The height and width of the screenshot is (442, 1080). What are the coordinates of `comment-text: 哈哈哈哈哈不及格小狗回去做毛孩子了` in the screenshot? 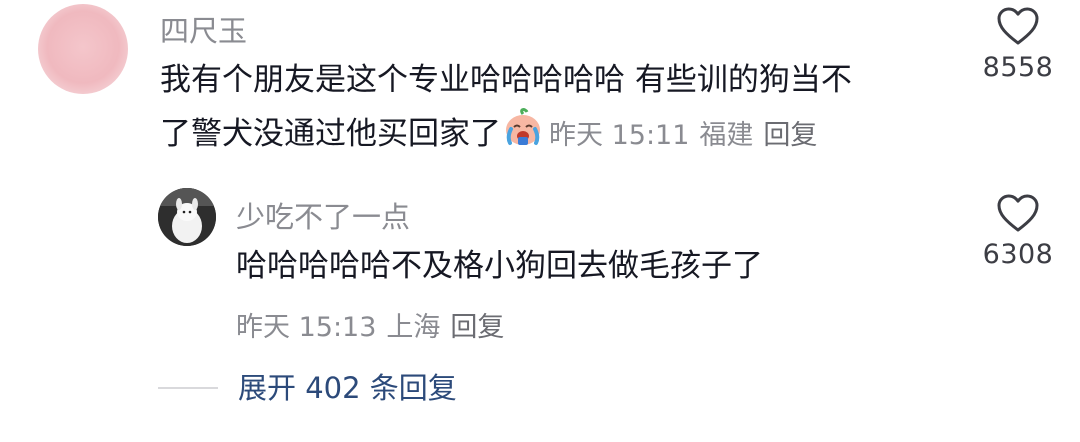 It's located at (499, 266).